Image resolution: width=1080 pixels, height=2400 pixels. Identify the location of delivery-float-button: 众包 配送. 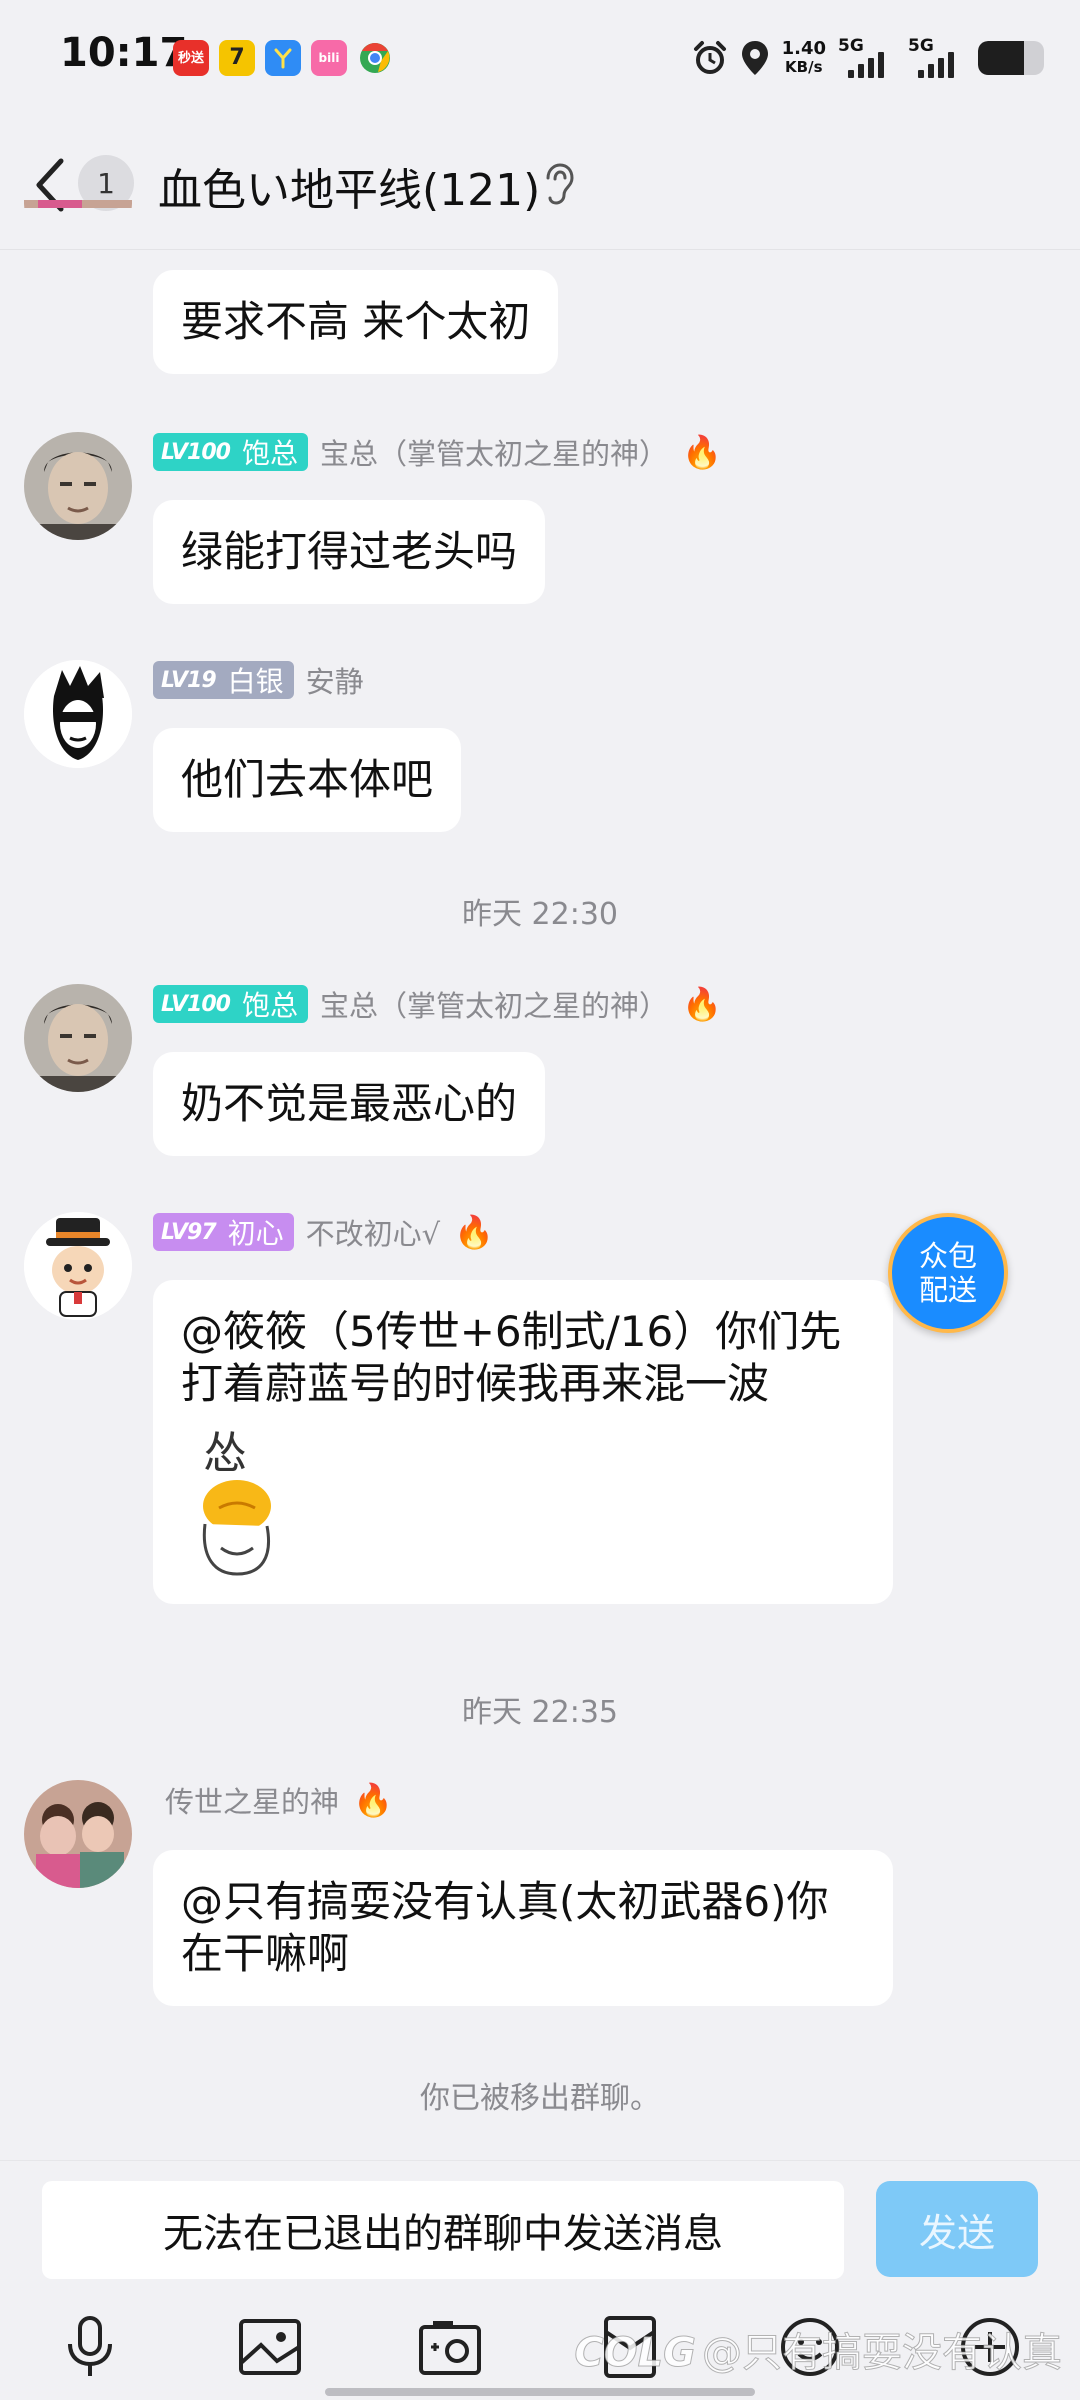
(948, 1273).